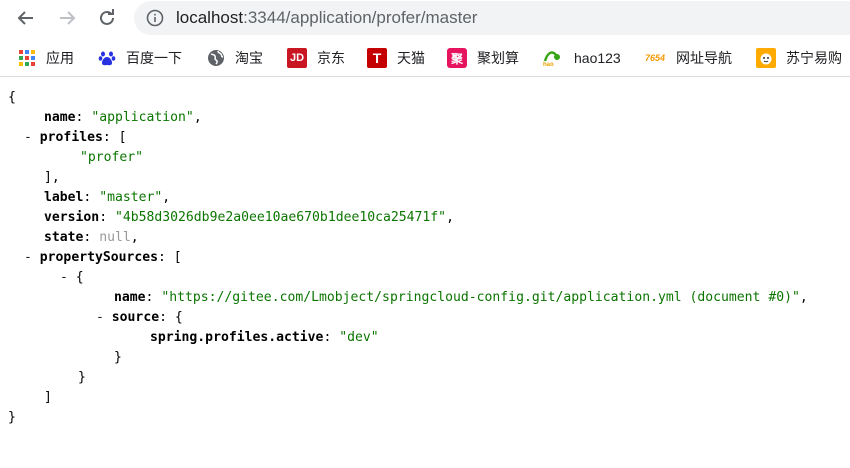  I want to click on back-arrow-icon, so click(25, 18).